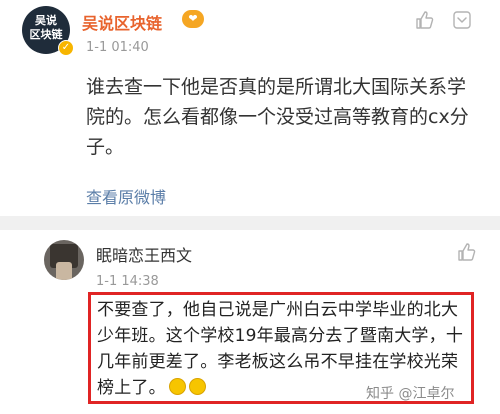  Describe the element at coordinates (126, 196) in the screenshot. I see `view-original-link: 查看原微博` at that location.